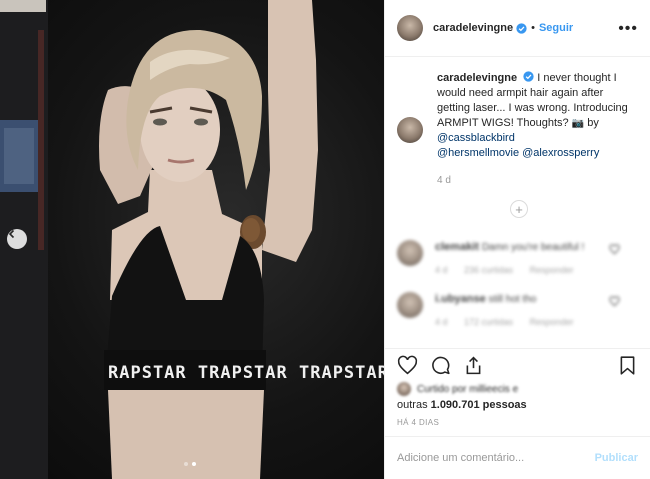  I want to click on likes-suffix: pessoas, so click(503, 405).